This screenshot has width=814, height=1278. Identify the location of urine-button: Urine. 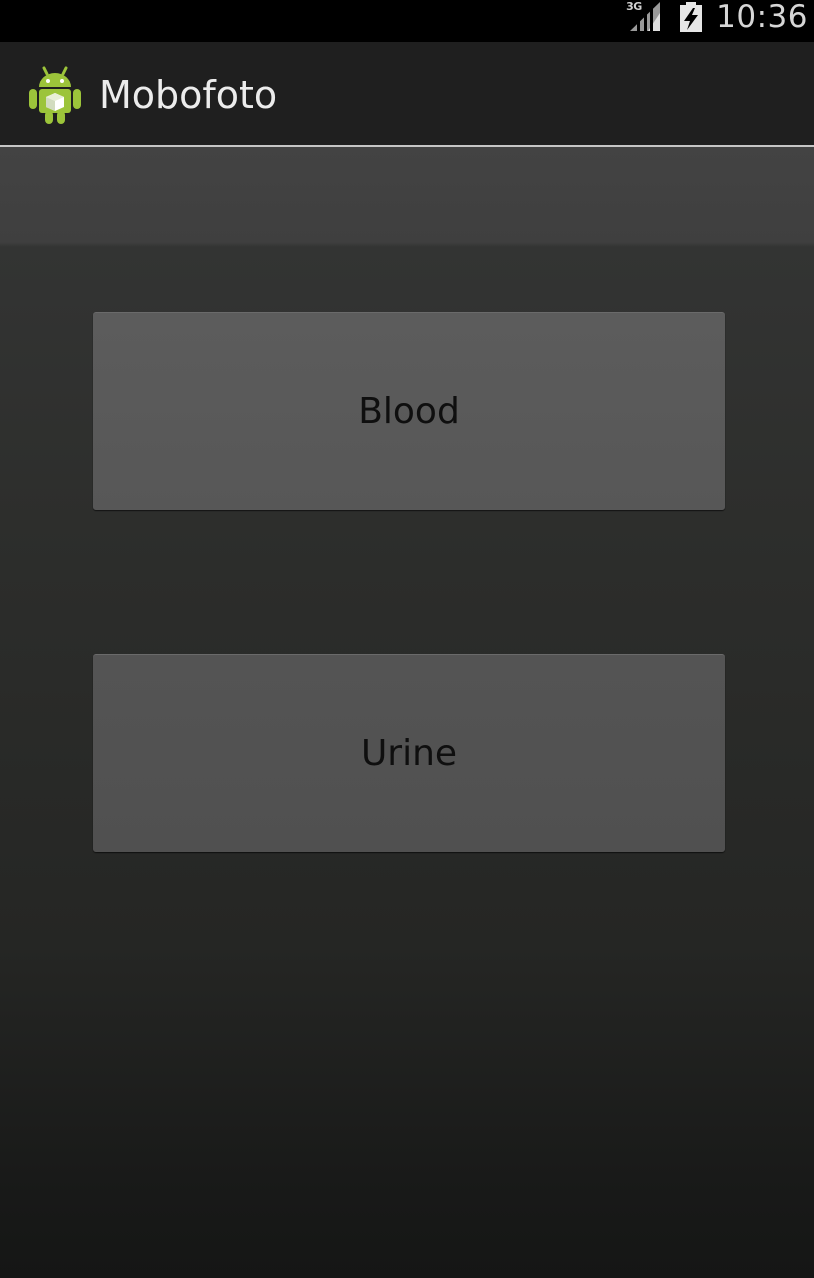
(409, 753).